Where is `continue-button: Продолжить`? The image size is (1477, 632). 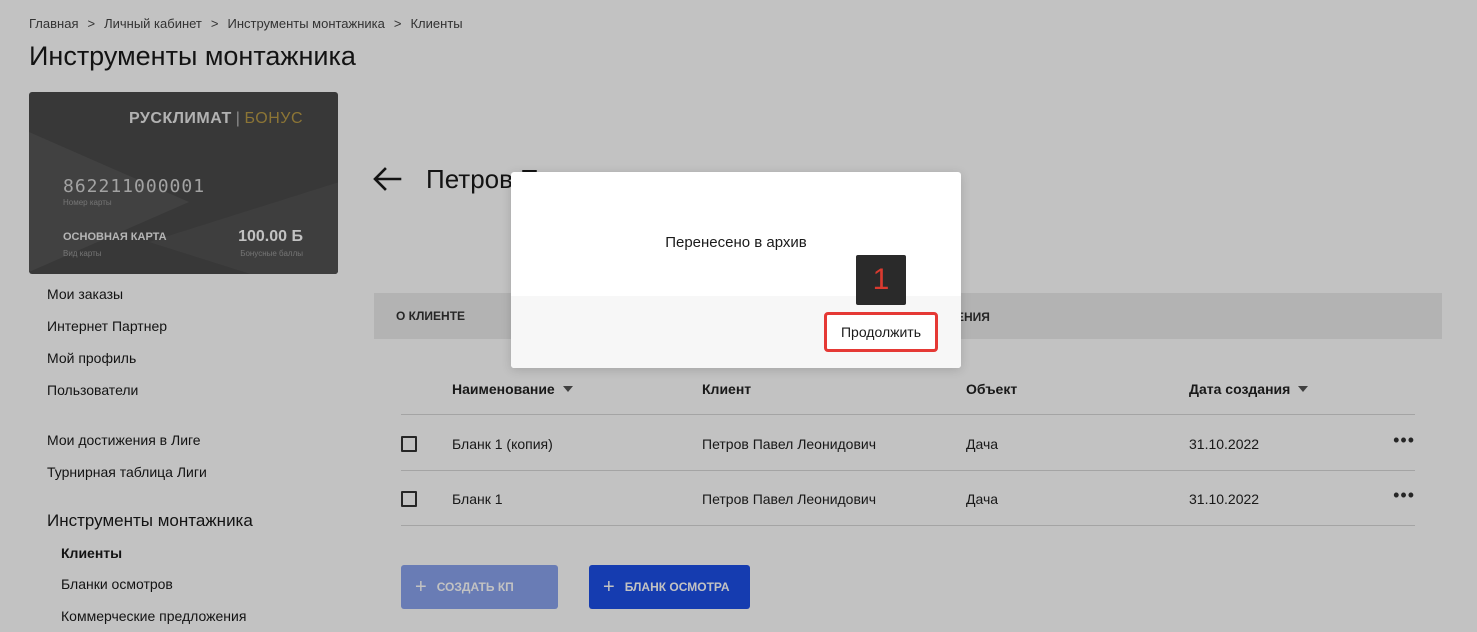 continue-button: Продолжить is located at coordinates (881, 332).